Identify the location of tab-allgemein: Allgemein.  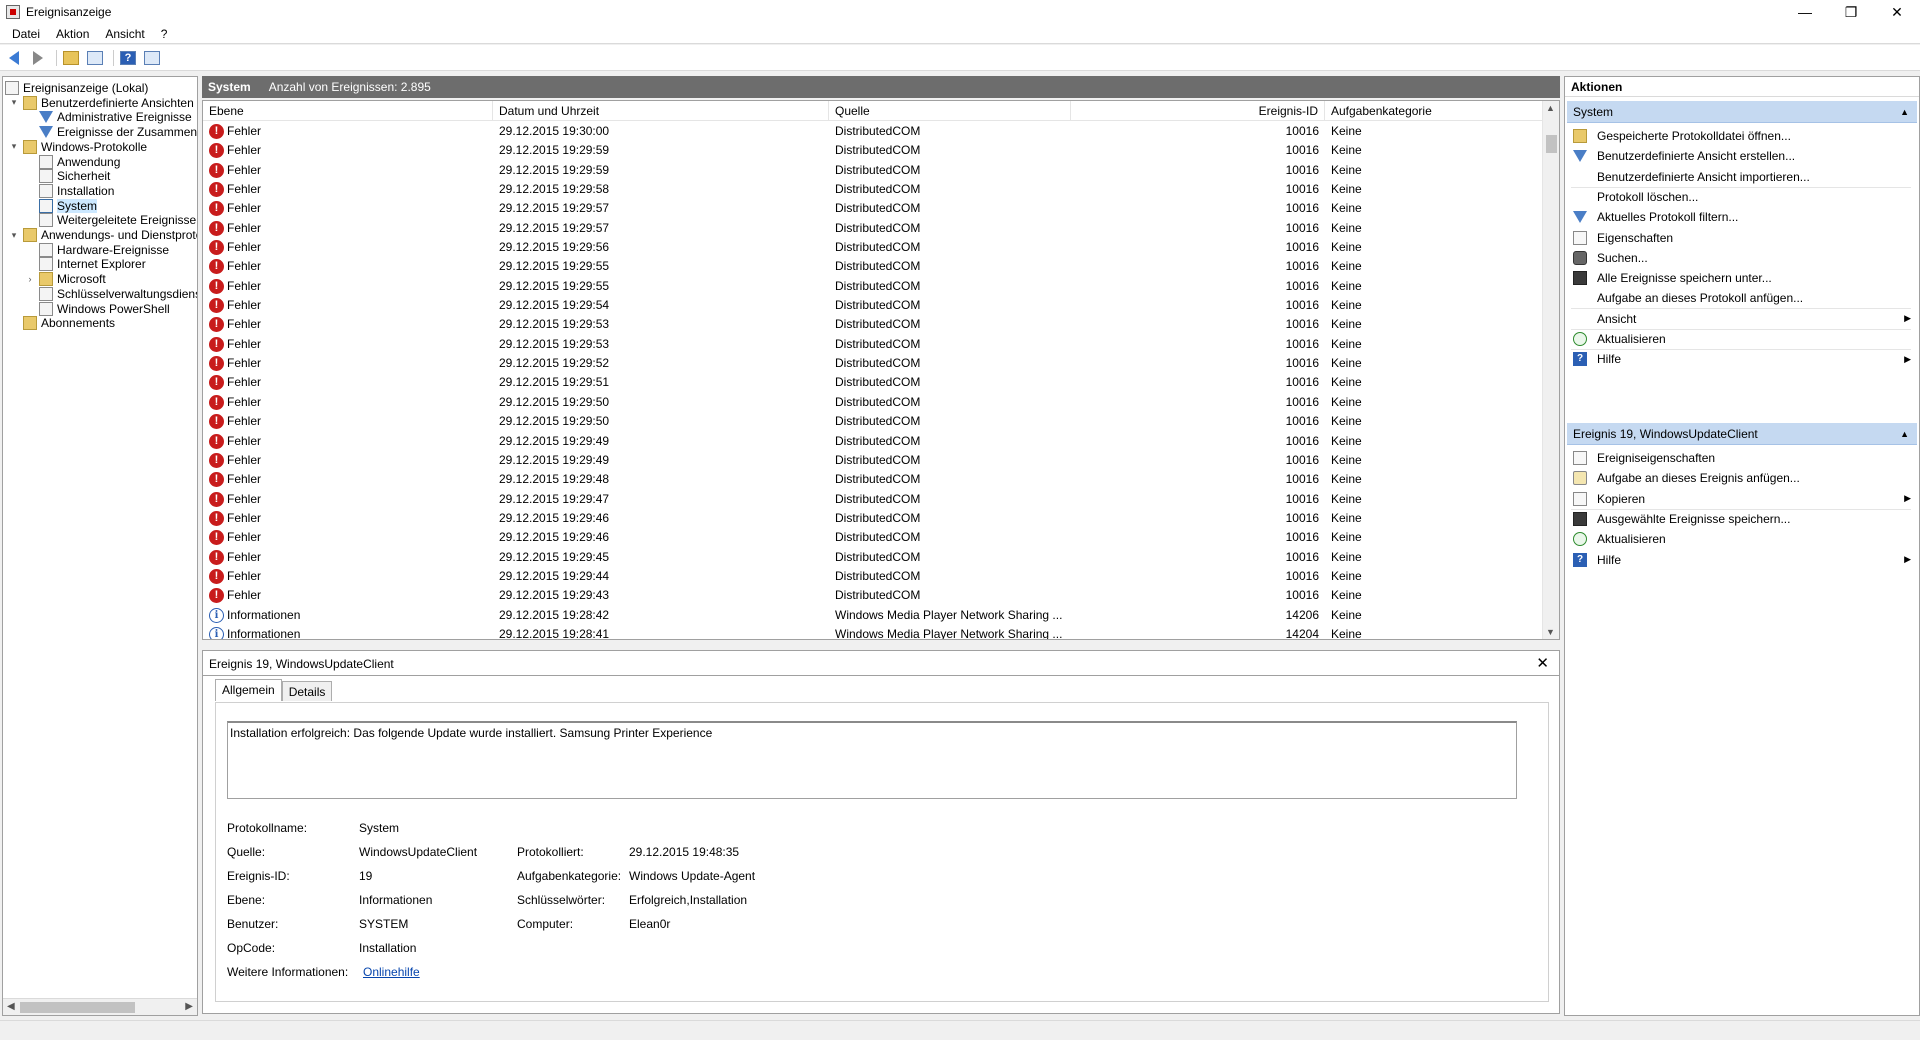
(248, 690).